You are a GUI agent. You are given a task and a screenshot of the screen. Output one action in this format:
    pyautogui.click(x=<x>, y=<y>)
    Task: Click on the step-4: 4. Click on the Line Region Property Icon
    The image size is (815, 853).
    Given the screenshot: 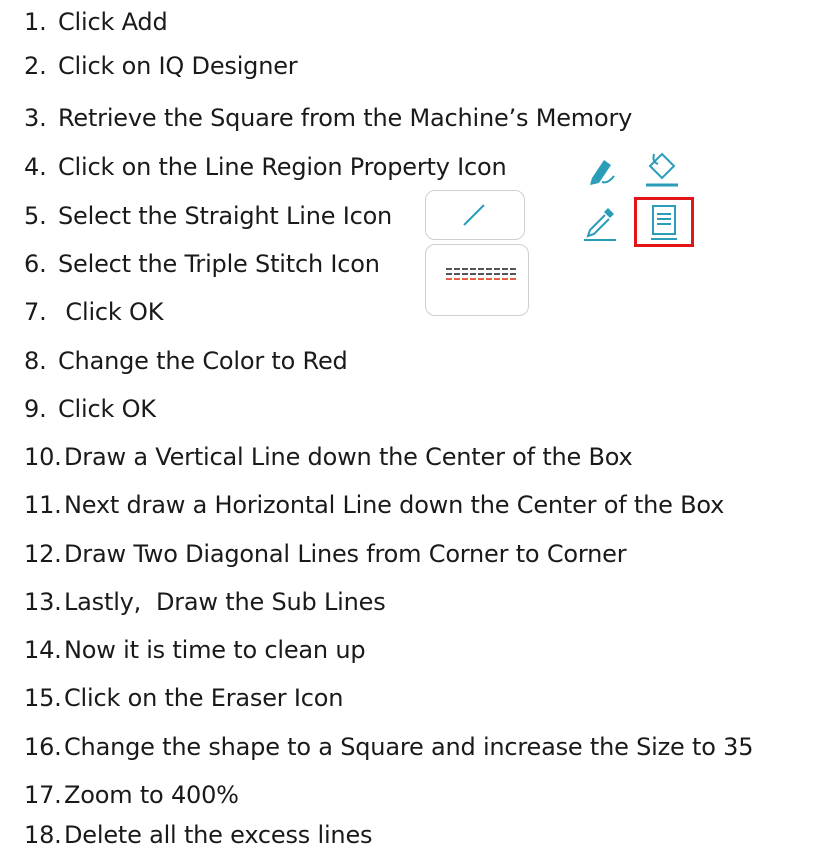 What is the action you would take?
    pyautogui.click(x=265, y=167)
    